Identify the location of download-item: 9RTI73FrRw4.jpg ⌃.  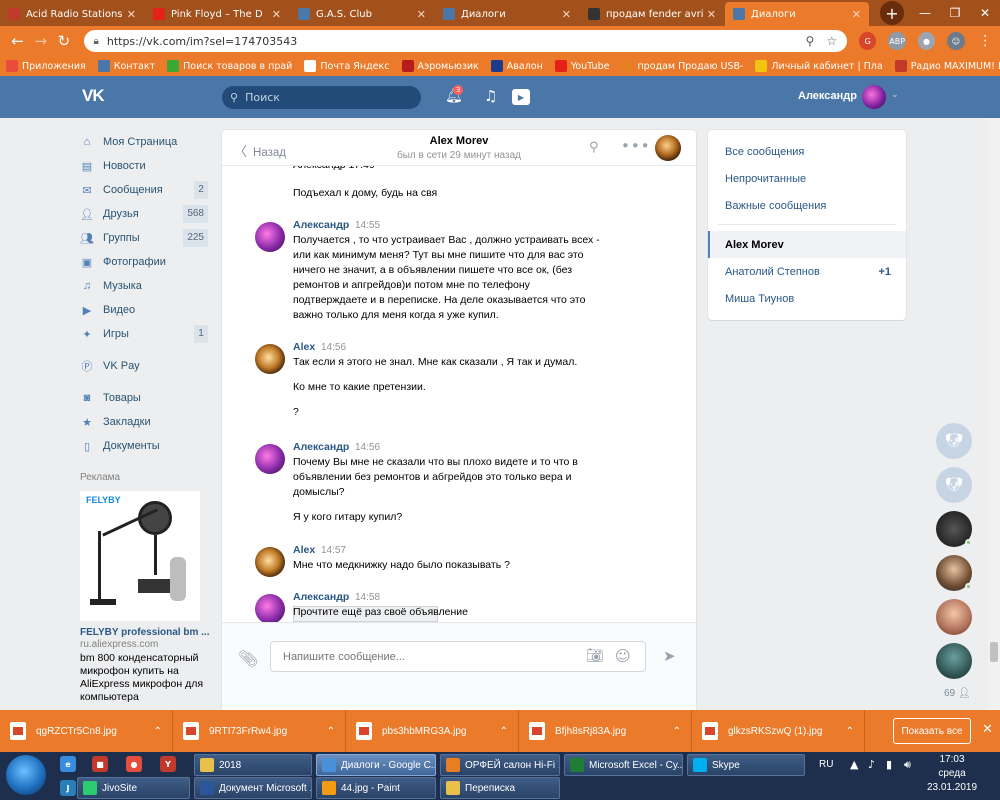
(259, 731).